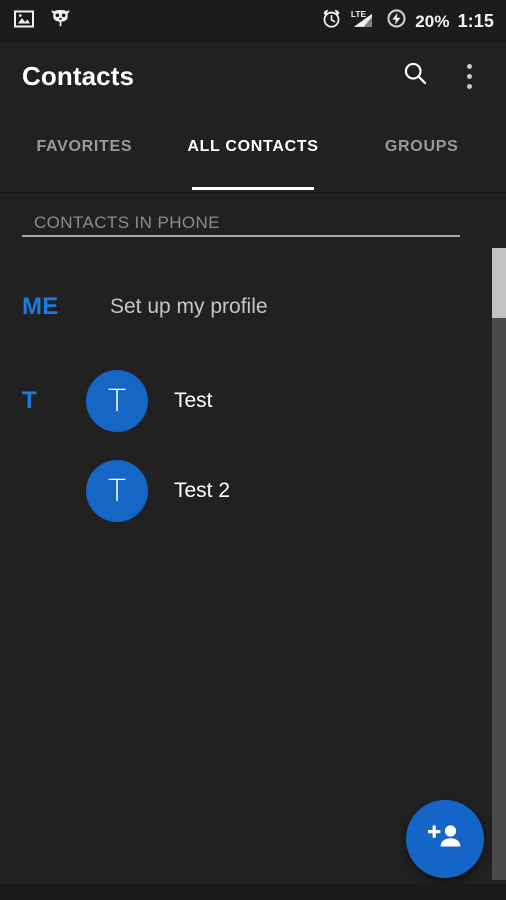  Describe the element at coordinates (253, 188) in the screenshot. I see `tab-active-indicator` at that location.